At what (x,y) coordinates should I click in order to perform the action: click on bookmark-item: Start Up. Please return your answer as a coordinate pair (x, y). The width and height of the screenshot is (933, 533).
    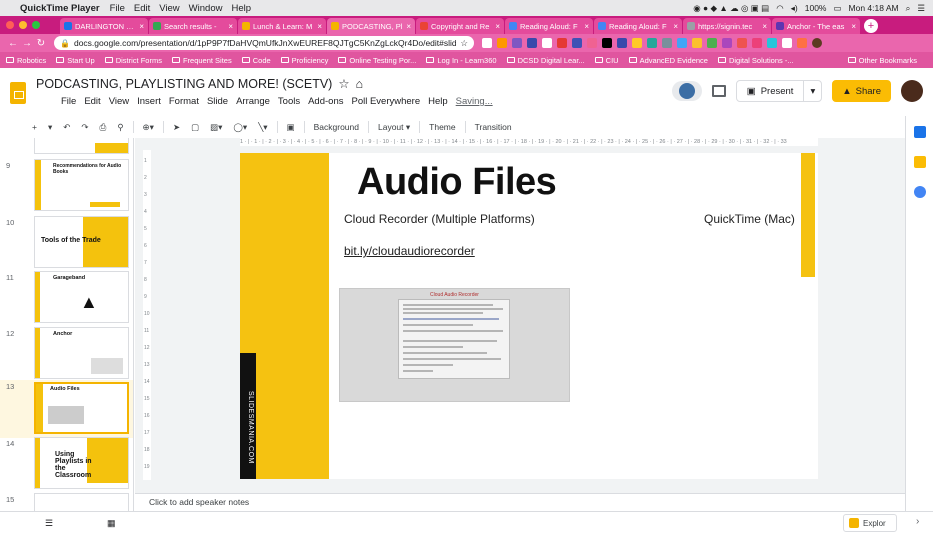
    Looking at the image, I should click on (75, 60).